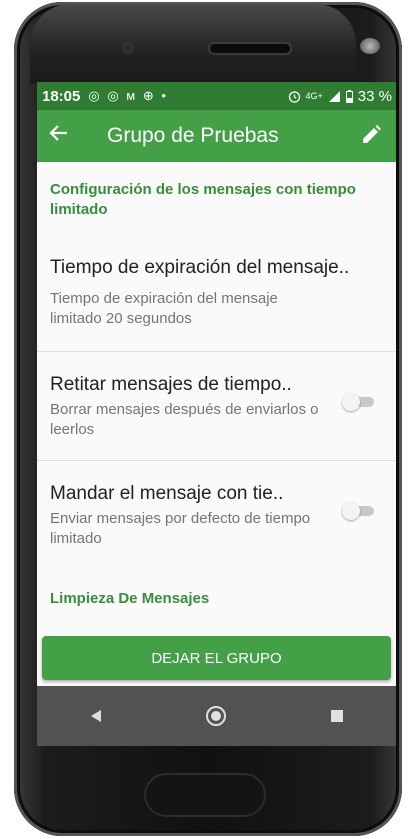 This screenshot has width=413, height=839. Describe the element at coordinates (200, 267) in the screenshot. I see `pref-title: Tiempo de expiración del mensaje..` at that location.